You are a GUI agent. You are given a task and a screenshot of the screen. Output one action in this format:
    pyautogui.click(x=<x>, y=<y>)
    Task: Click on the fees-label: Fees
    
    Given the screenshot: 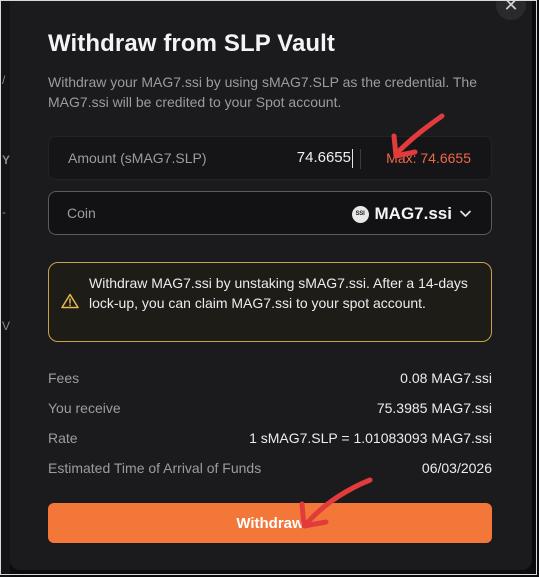 What is the action you would take?
    pyautogui.click(x=64, y=378)
    